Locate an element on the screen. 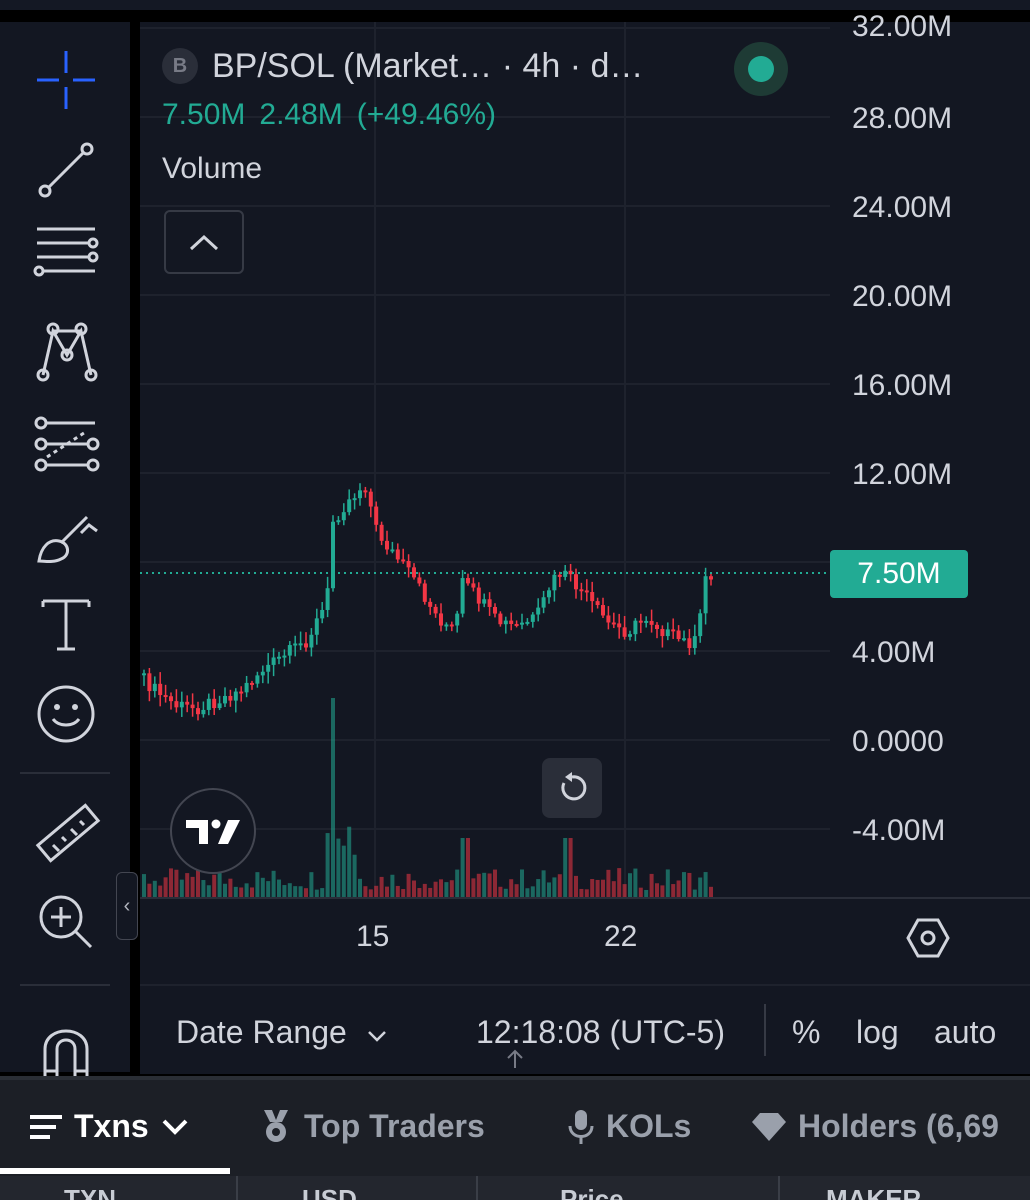 The height and width of the screenshot is (1200, 1030). tradingview-logo is located at coordinates (213, 831).